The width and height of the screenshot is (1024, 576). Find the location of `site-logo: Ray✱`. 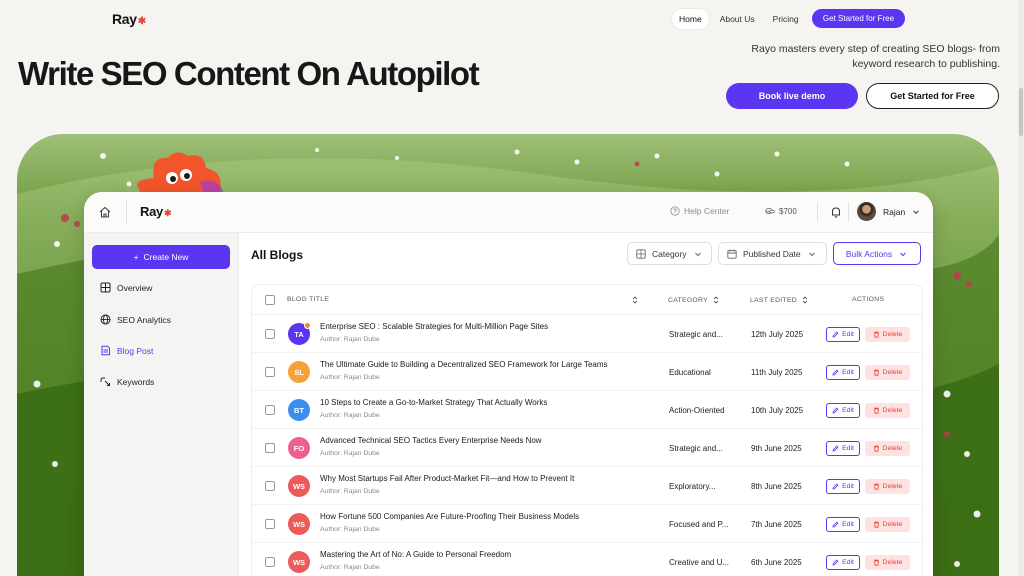

site-logo: Ray✱ is located at coordinates (129, 19).